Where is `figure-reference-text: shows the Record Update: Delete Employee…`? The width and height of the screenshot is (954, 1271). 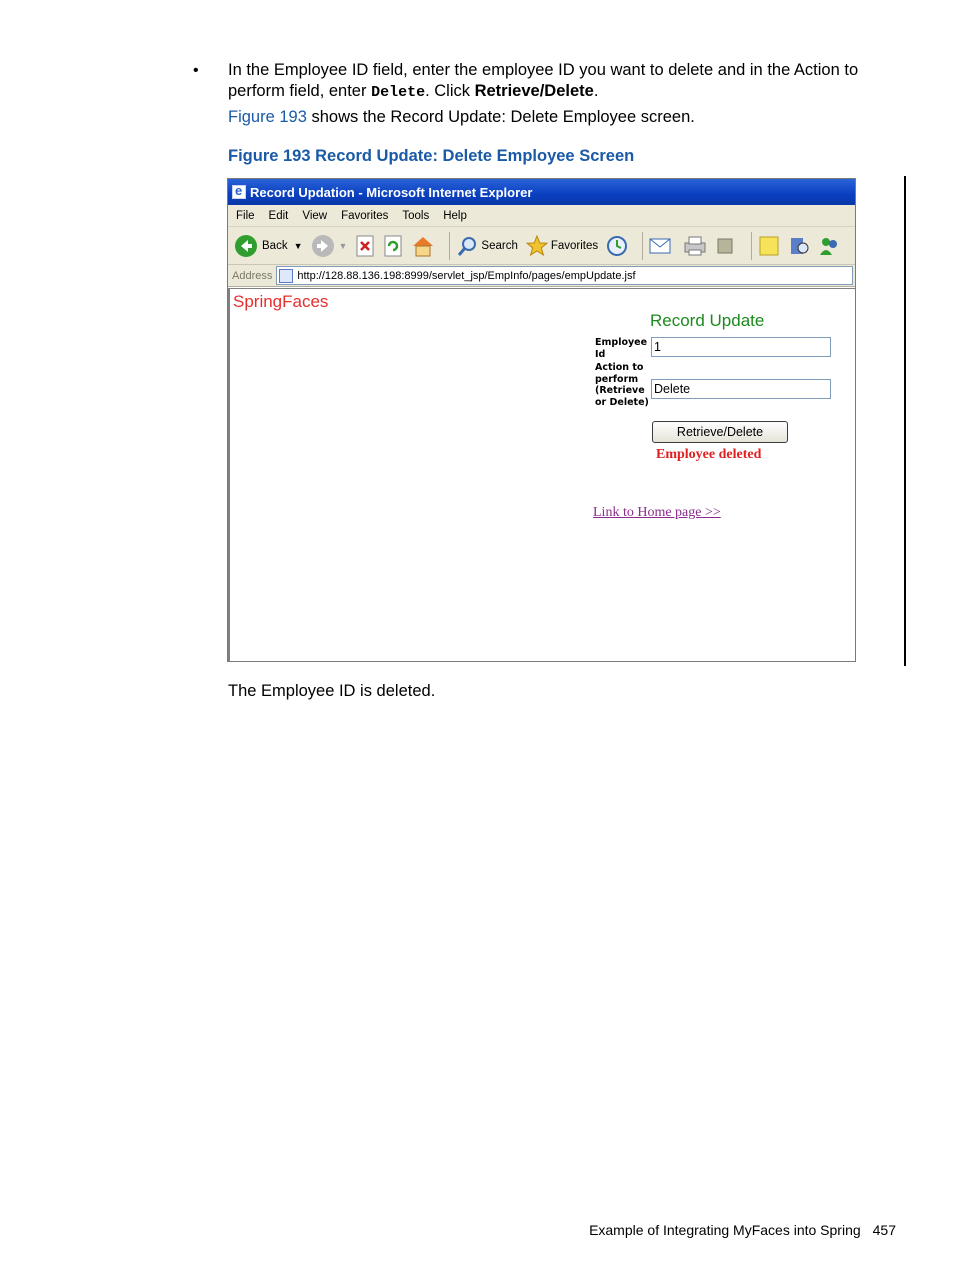
figure-reference-text: shows the Record Update: Delete Employee… is located at coordinates (500, 117).